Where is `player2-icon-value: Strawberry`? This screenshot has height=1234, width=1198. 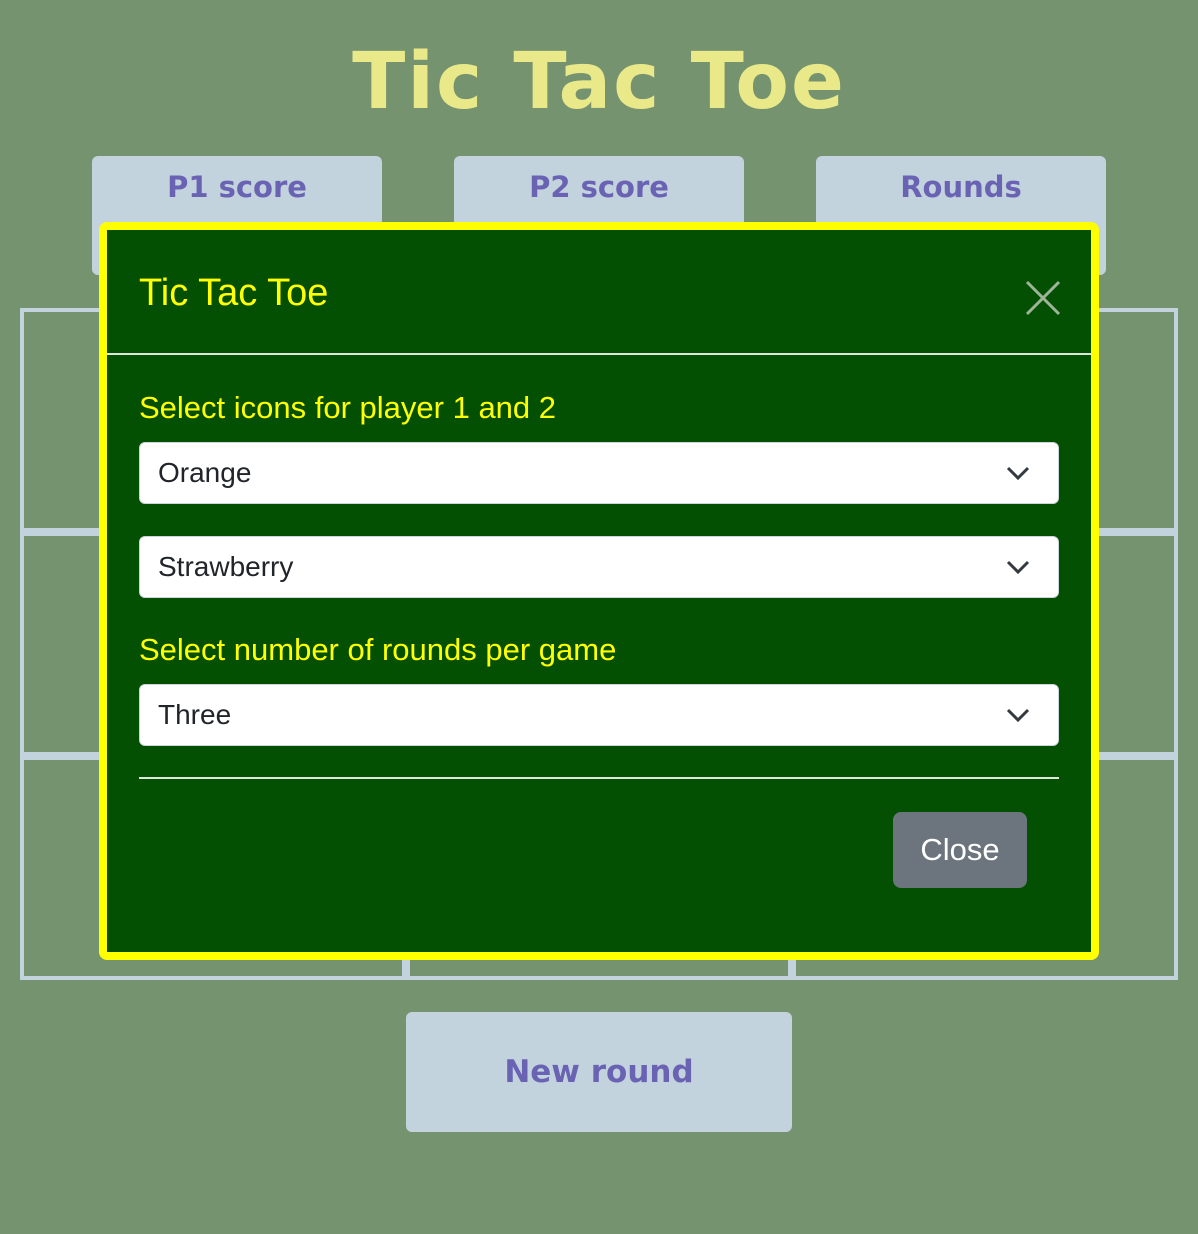
player2-icon-value: Strawberry is located at coordinates (226, 566).